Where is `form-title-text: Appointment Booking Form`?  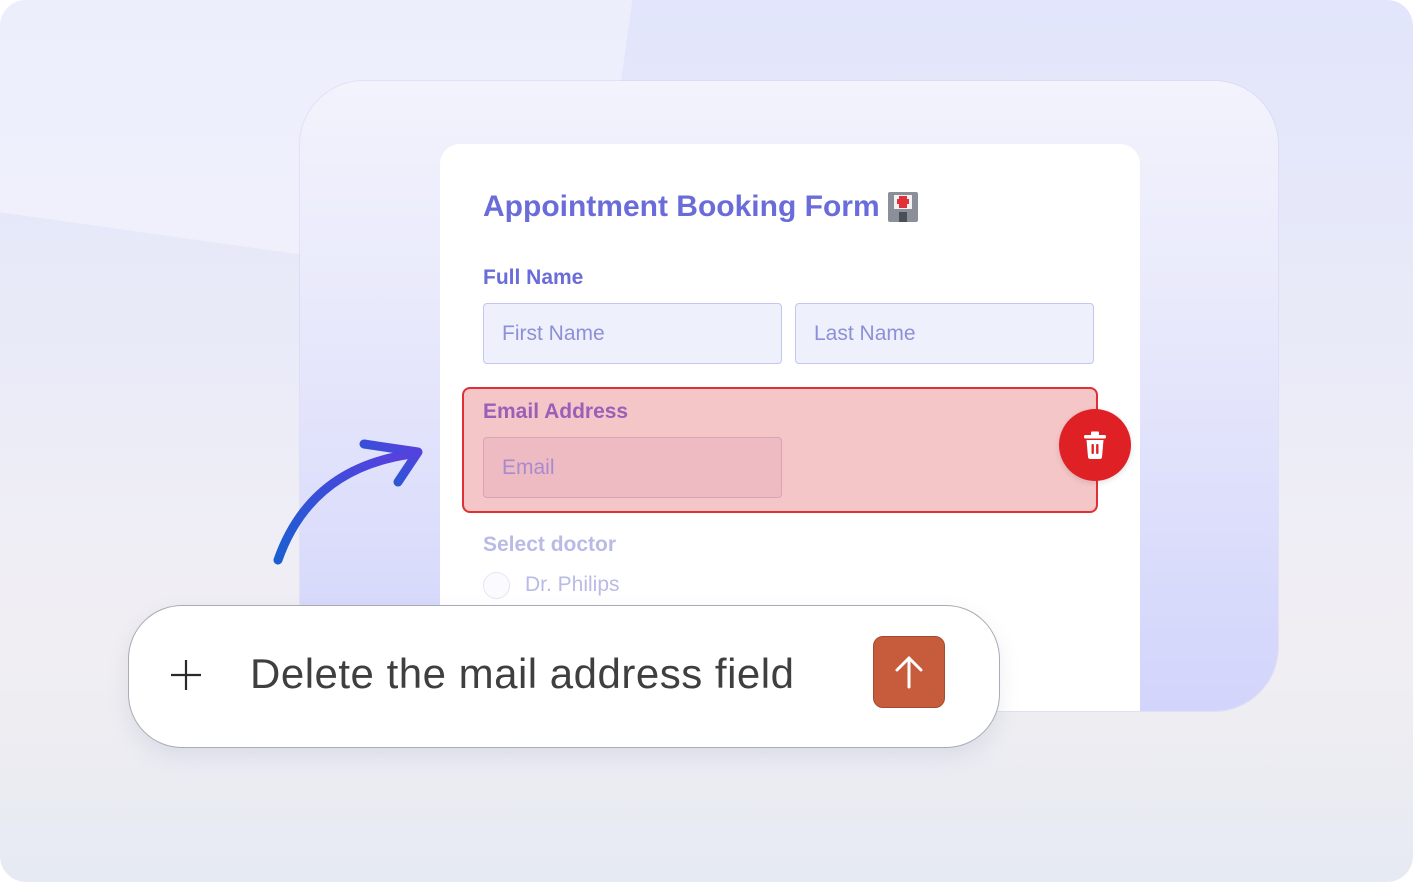 form-title-text: Appointment Booking Form is located at coordinates (681, 206).